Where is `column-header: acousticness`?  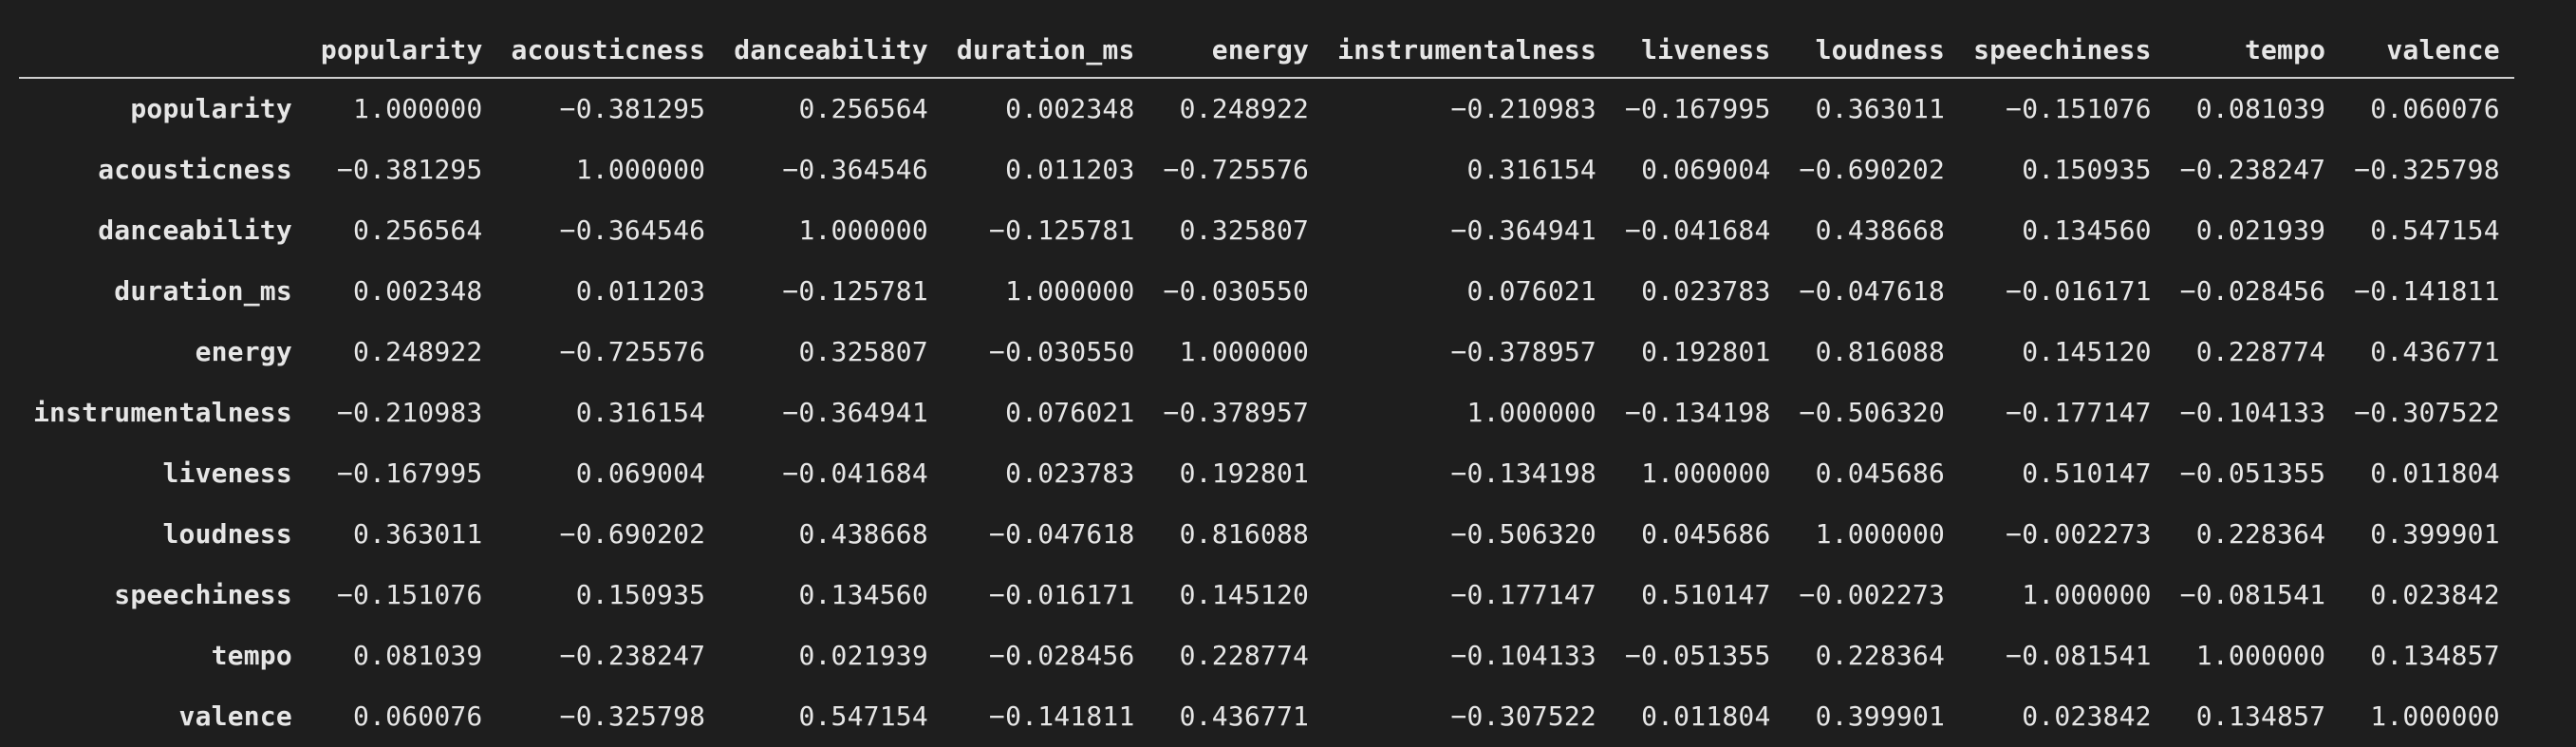
column-header: acousticness is located at coordinates (608, 51).